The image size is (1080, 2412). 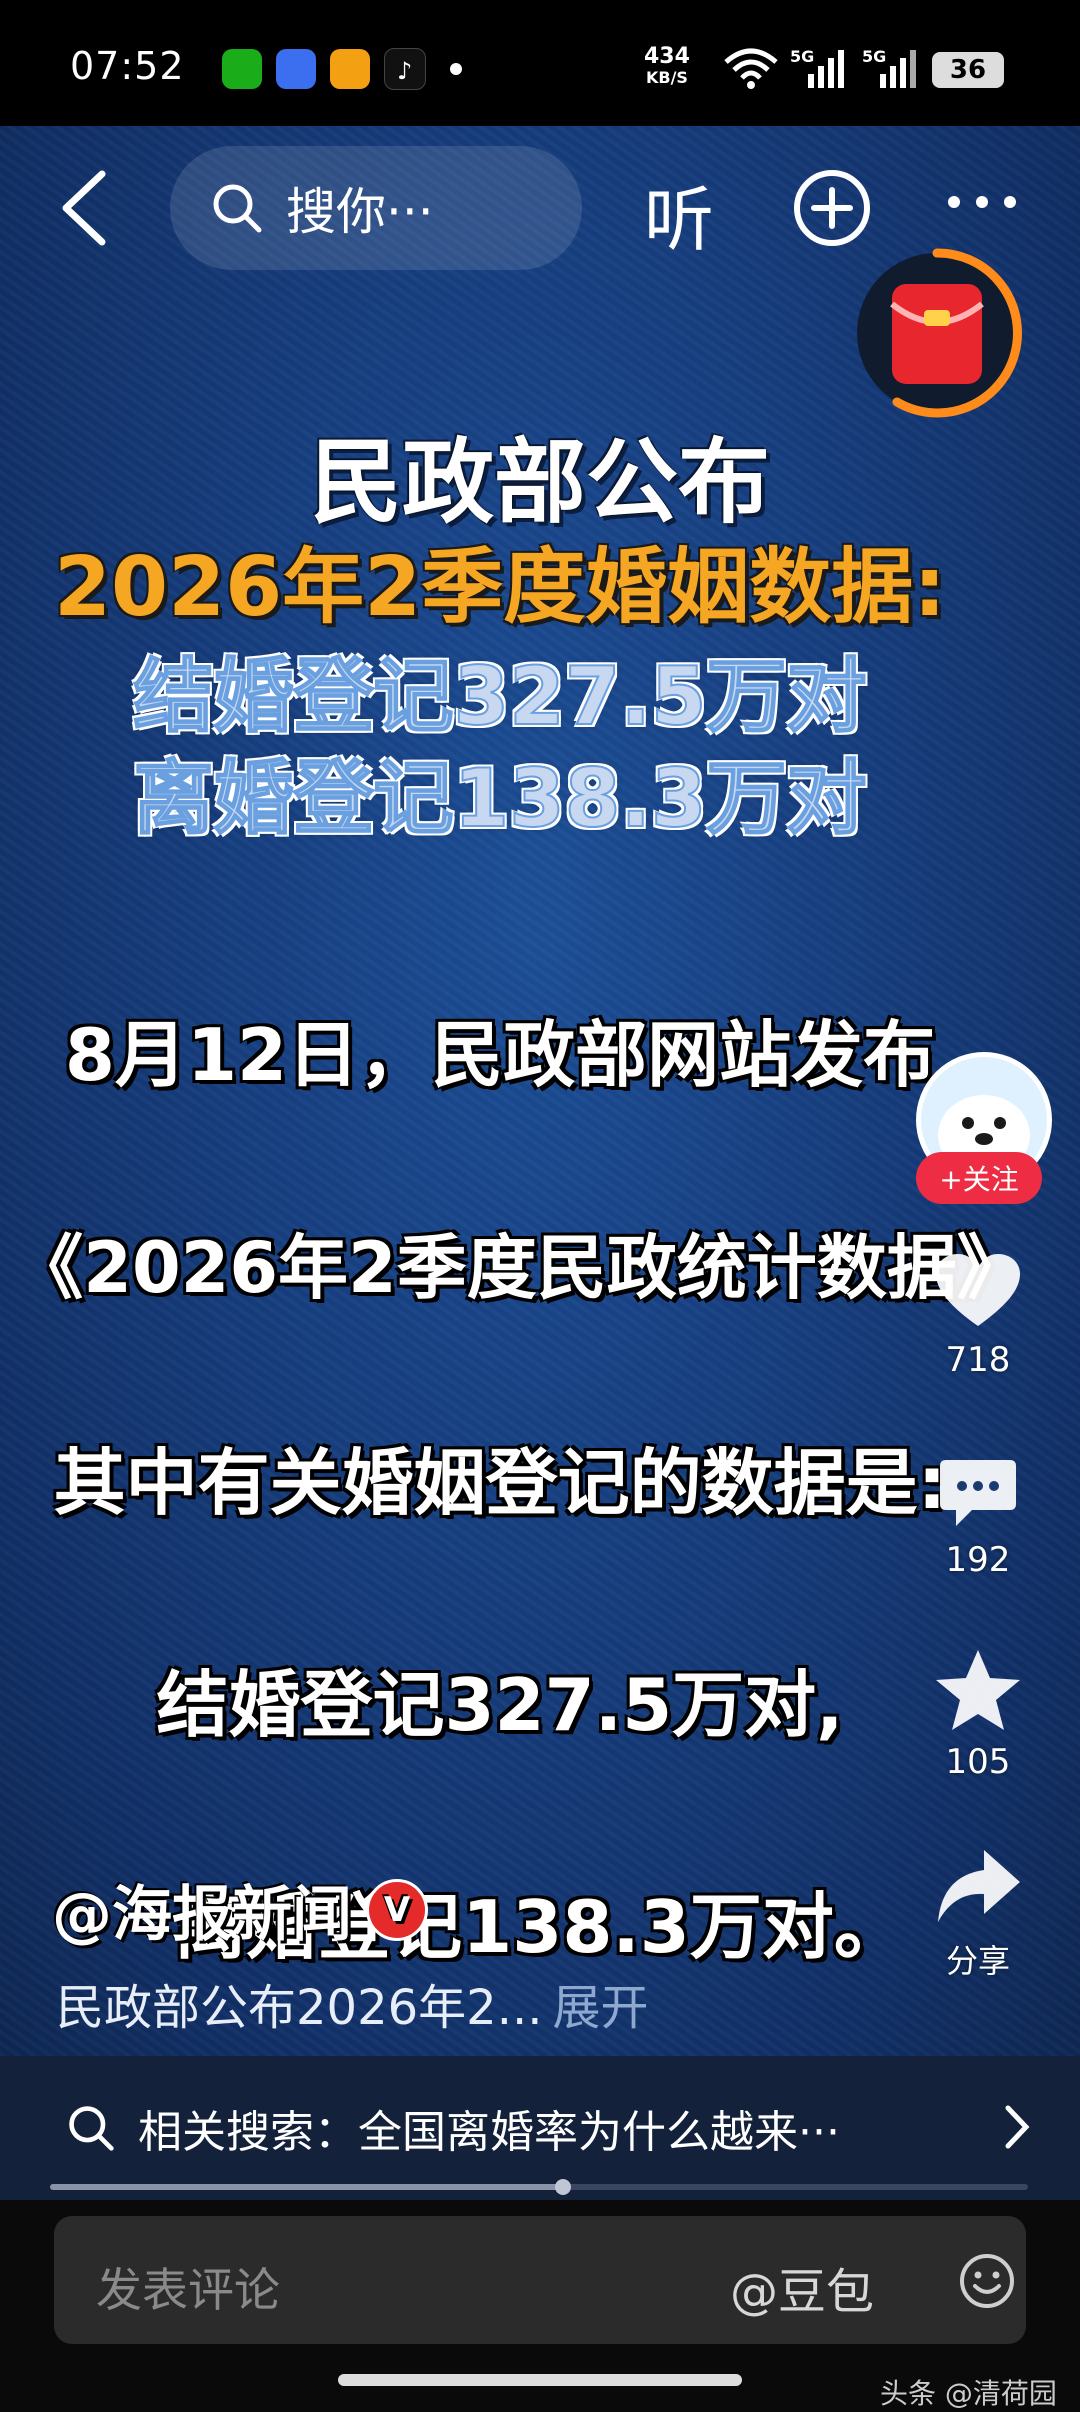 I want to click on subtitle-line-4: 结婚登记327.5万对,, so click(x=500, y=1705).